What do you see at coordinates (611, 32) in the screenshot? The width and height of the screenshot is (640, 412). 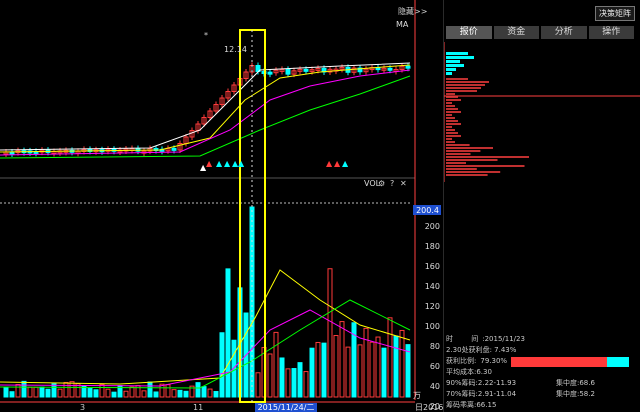 I see `tab-operate: 操作` at bounding box center [611, 32].